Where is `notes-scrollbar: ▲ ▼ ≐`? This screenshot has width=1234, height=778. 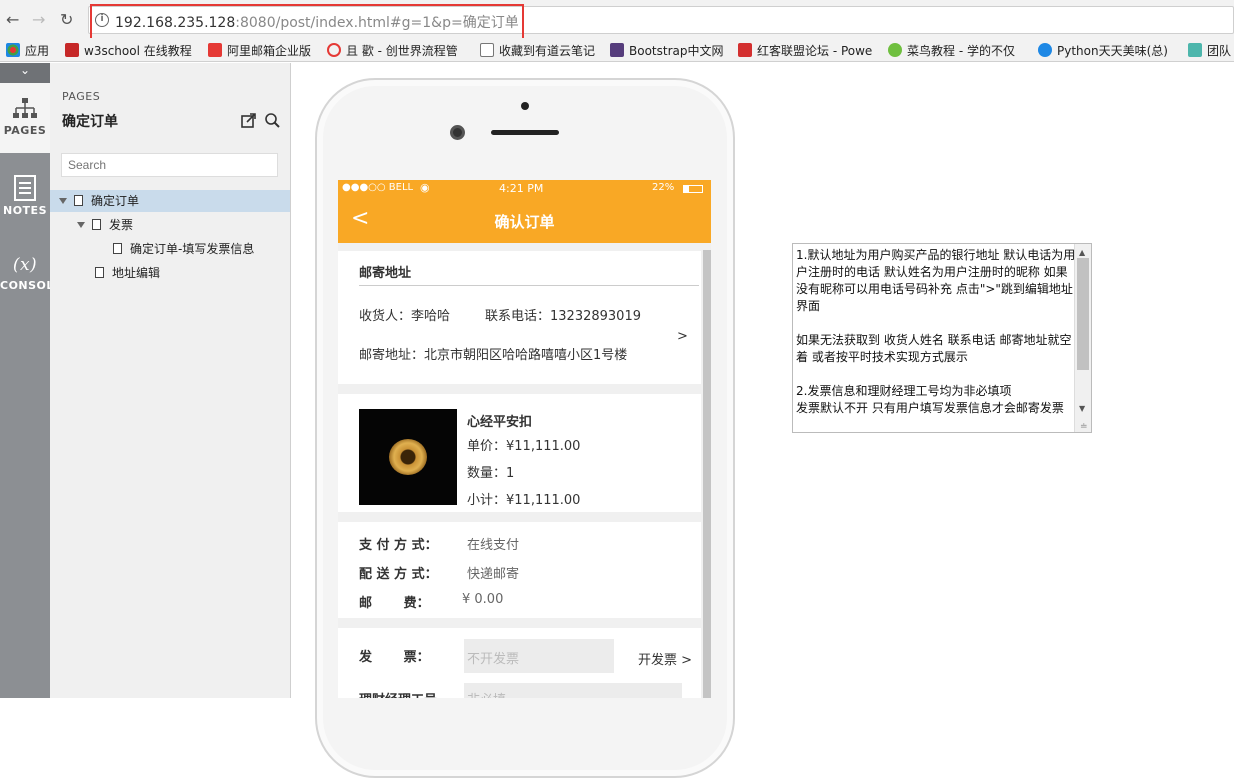
notes-scrollbar: ▲ ▼ ≐ is located at coordinates (1082, 338).